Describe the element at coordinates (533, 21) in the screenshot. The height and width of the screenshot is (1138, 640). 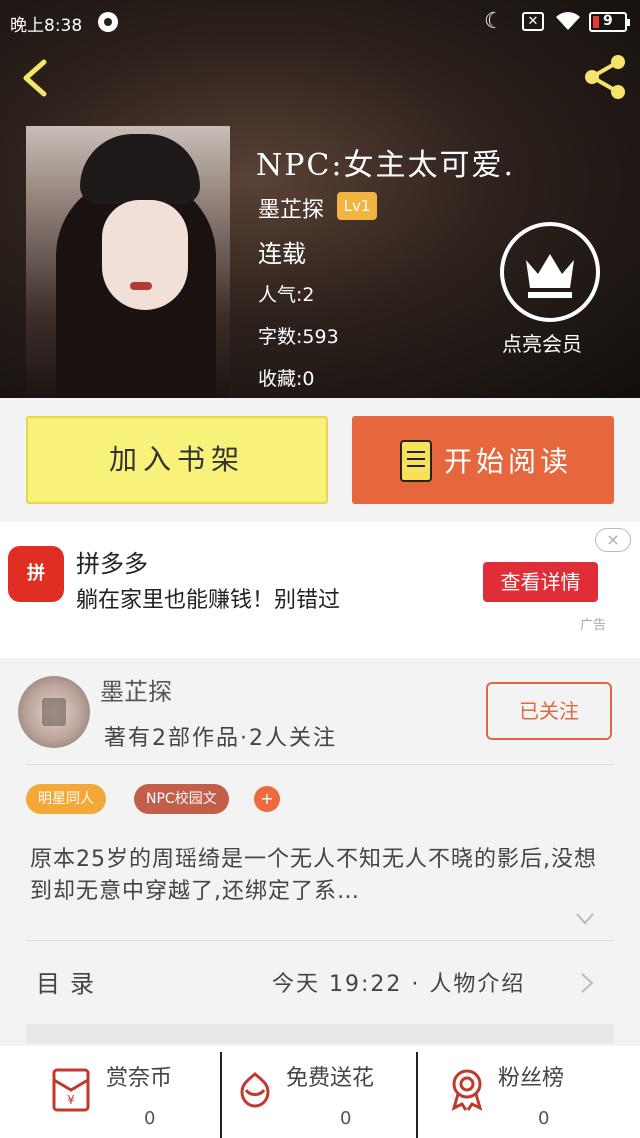
I see `sim-off-icon: ✕` at that location.